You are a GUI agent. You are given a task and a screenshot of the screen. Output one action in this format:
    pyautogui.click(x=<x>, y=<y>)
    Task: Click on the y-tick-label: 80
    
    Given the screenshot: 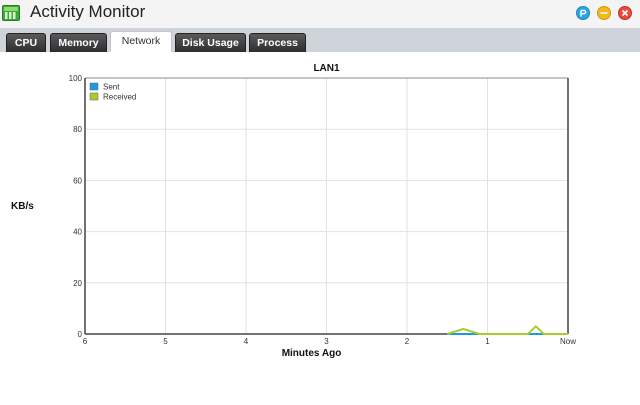 What is the action you would take?
    pyautogui.click(x=77, y=129)
    